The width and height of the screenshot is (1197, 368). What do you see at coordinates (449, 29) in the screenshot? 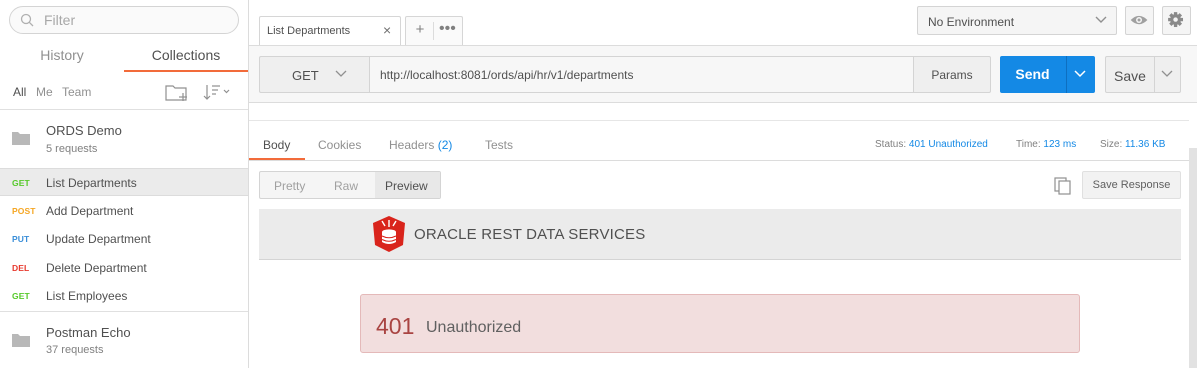
I see `more-icon: •••` at bounding box center [449, 29].